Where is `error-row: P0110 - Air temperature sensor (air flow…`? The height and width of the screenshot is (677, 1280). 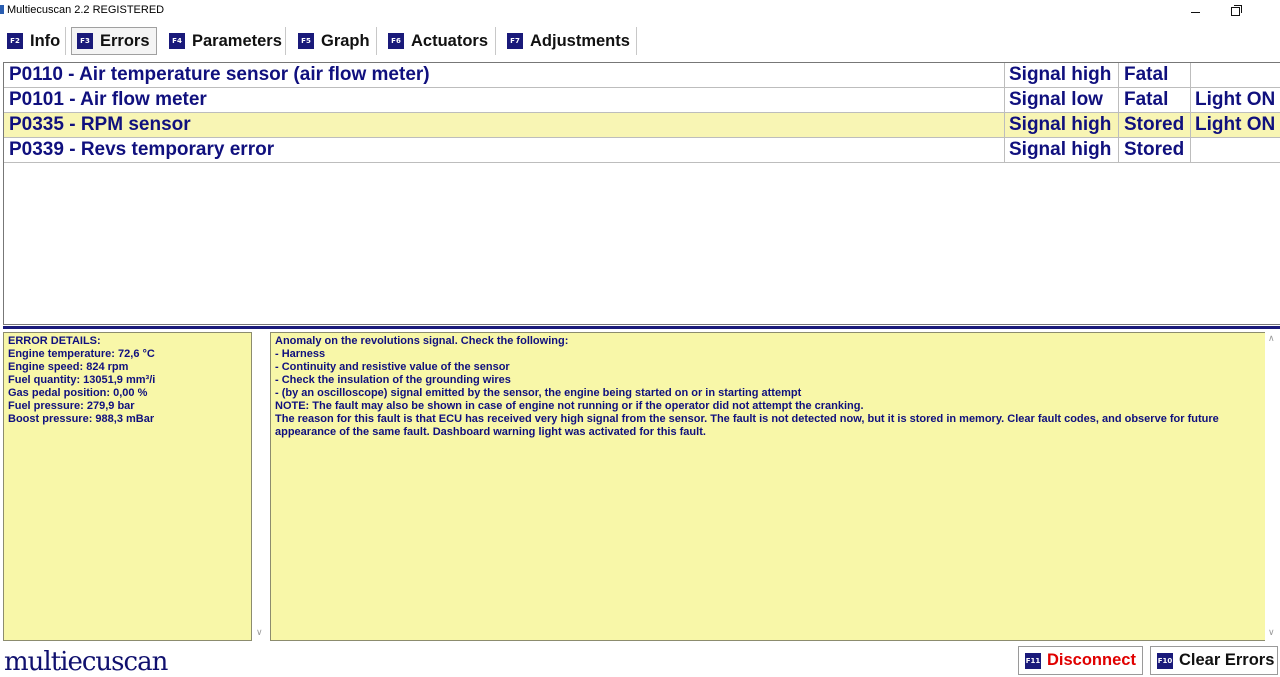 error-row: P0110 - Air temperature sensor (air flow… is located at coordinates (642, 75).